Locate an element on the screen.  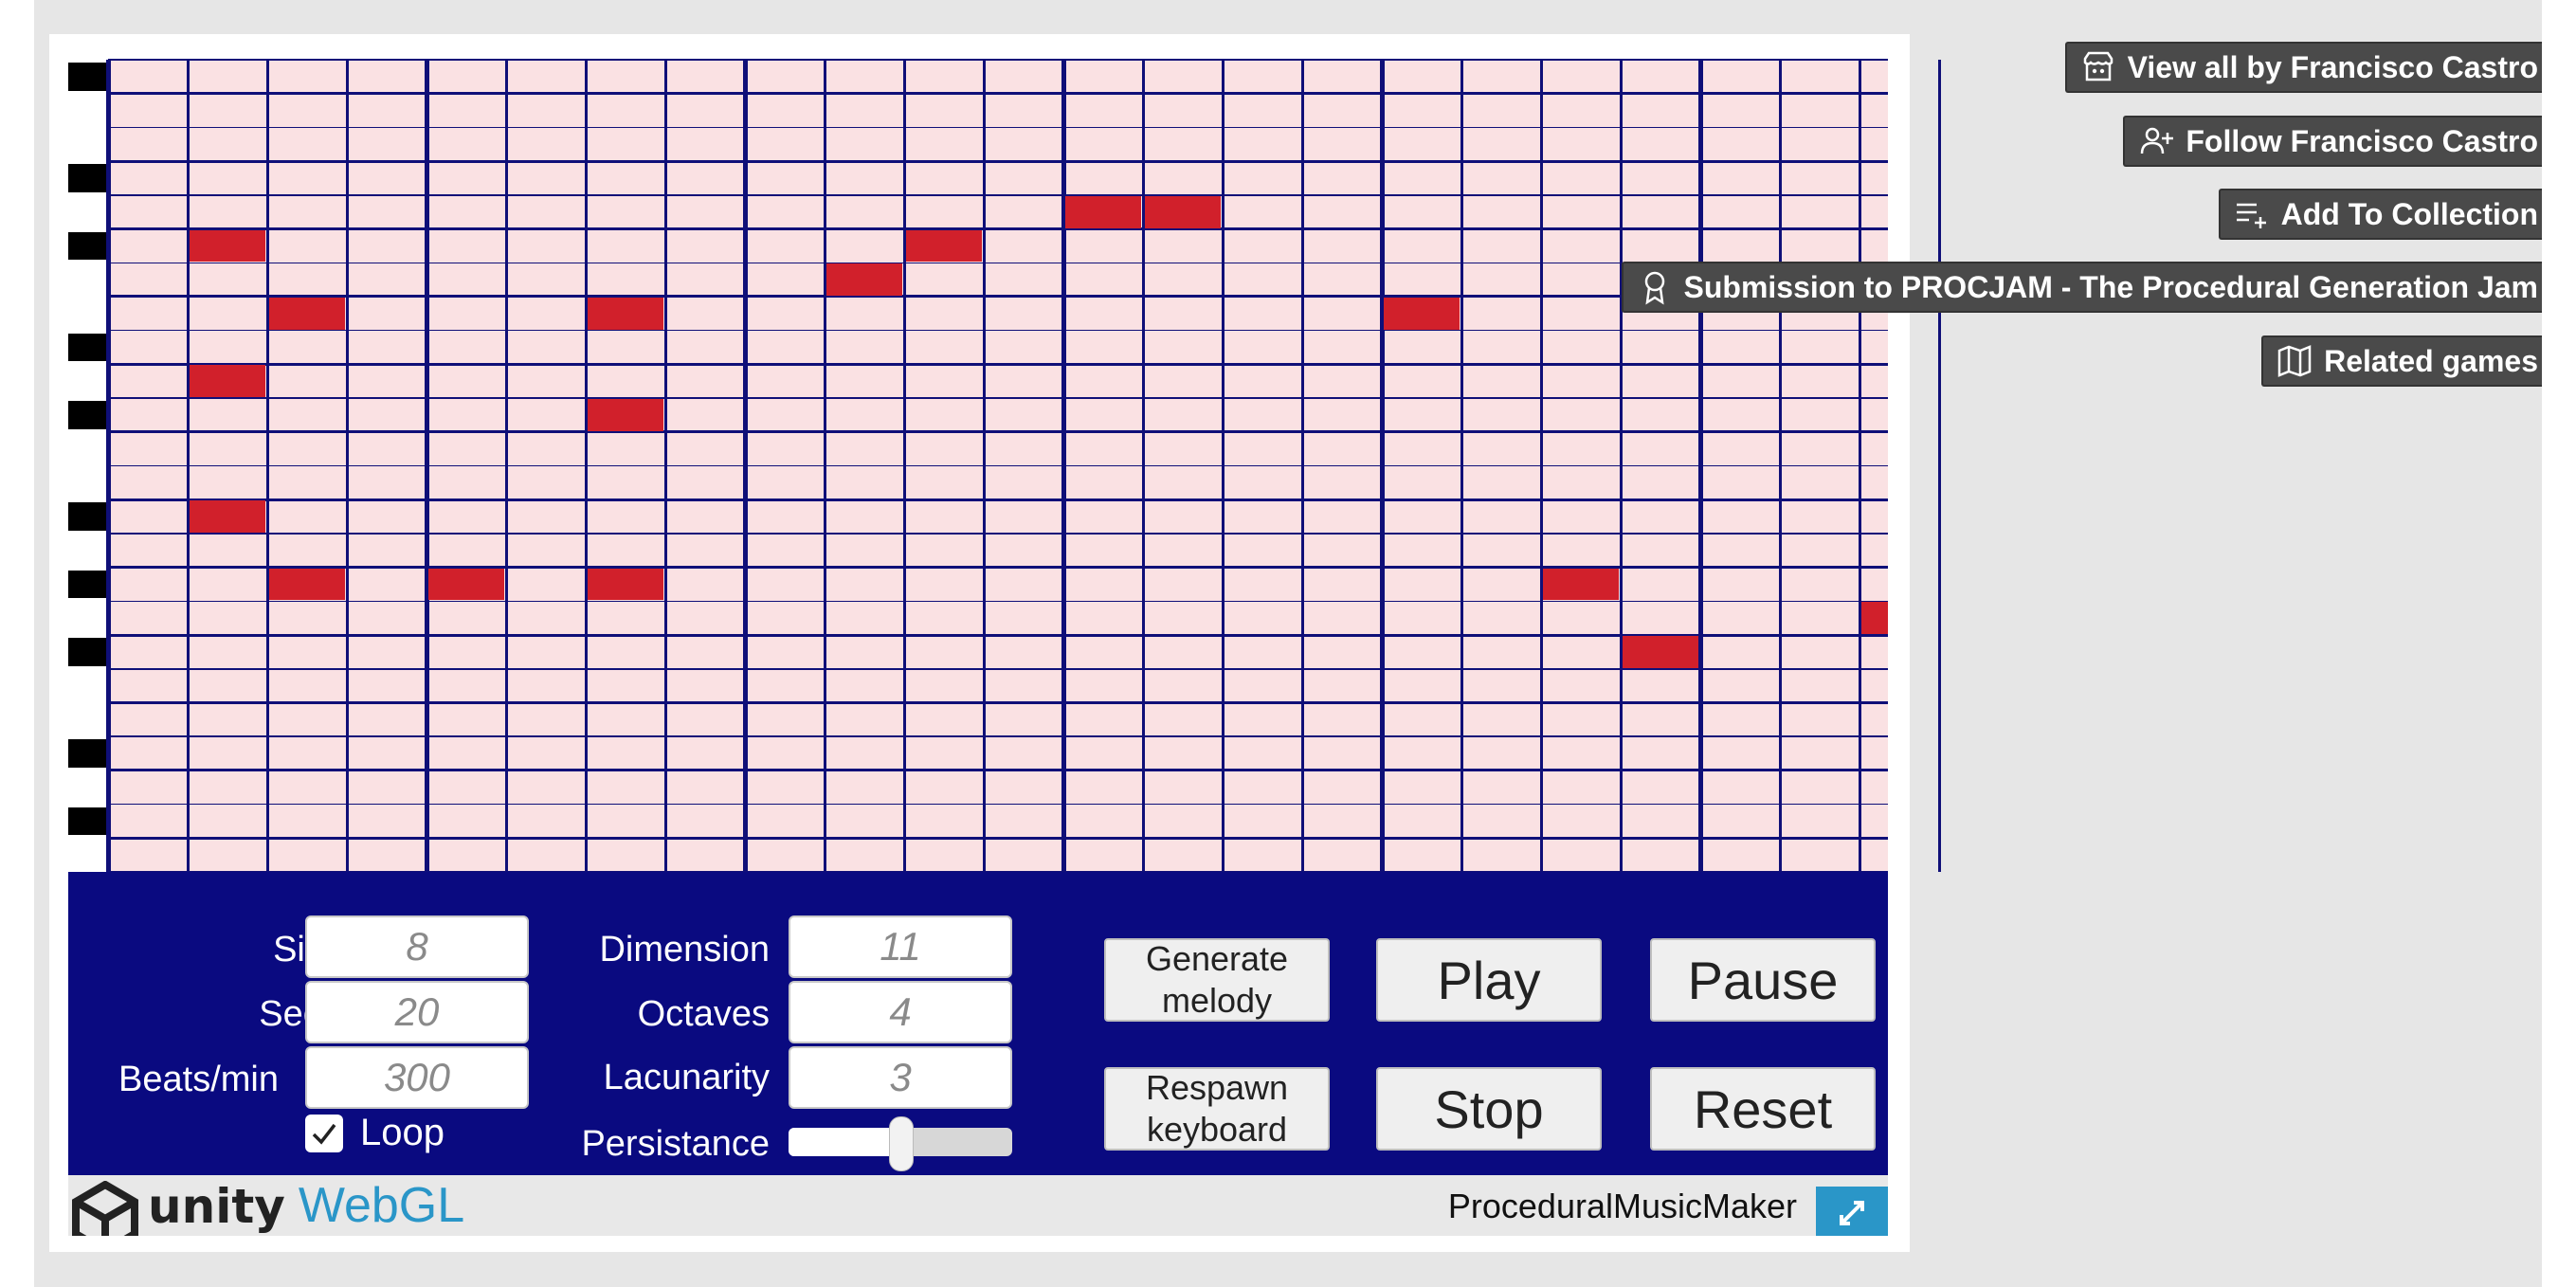
add-to-collection-label: Add To Collection is located at coordinates (2409, 213).